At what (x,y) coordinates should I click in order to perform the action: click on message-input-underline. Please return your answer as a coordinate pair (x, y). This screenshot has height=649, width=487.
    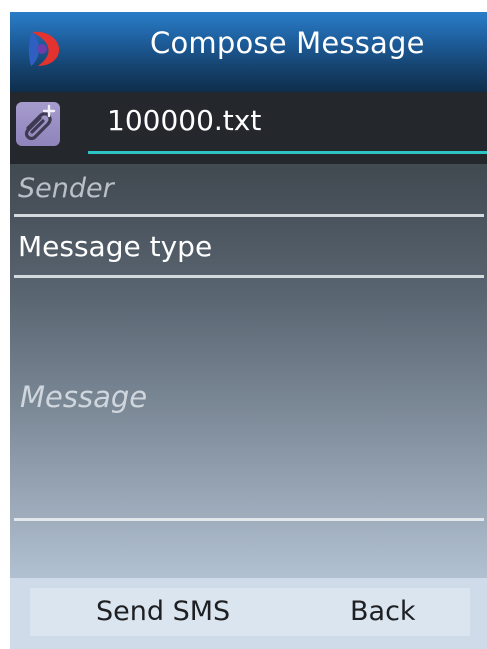
    Looking at the image, I should click on (249, 519).